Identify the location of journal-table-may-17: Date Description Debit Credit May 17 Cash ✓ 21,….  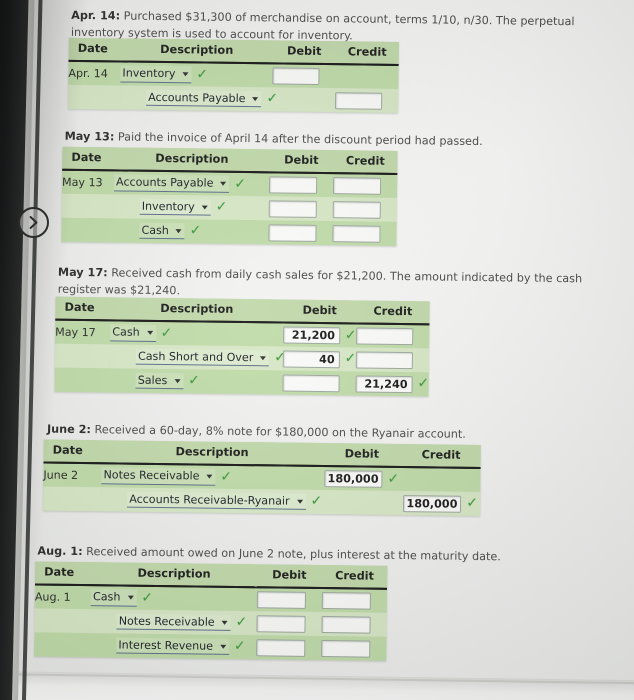
(242, 346).